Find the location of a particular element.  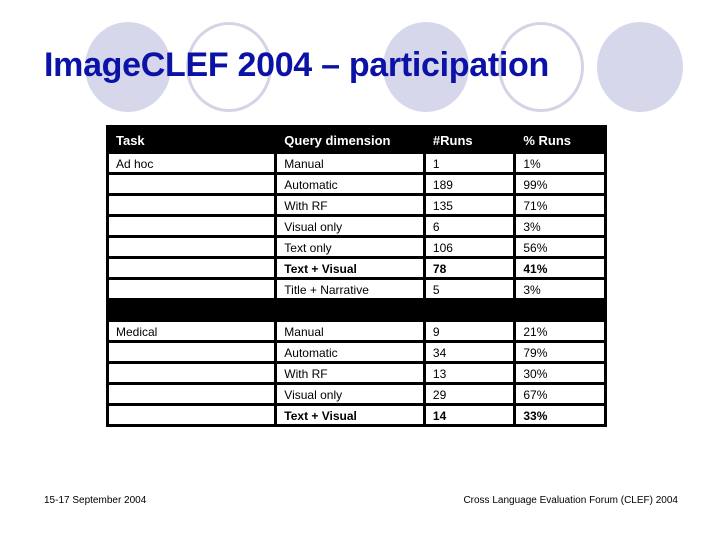

runs-cell: 14 is located at coordinates (469, 415).